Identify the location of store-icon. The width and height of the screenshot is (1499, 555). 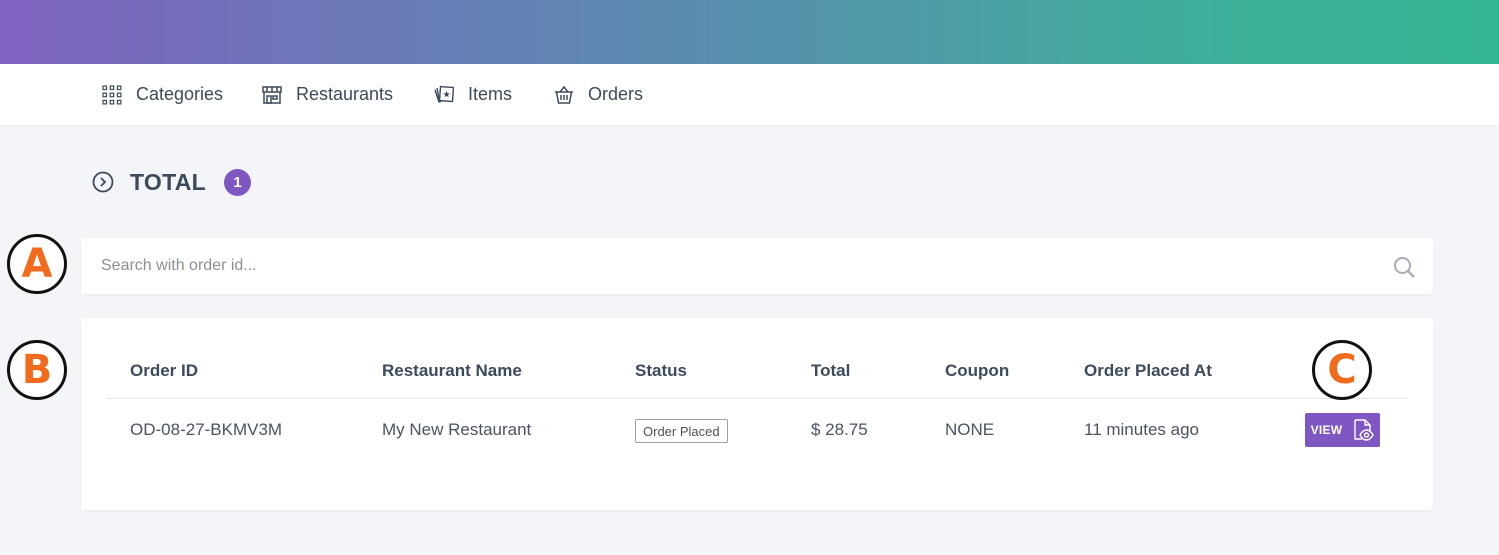
(272, 94).